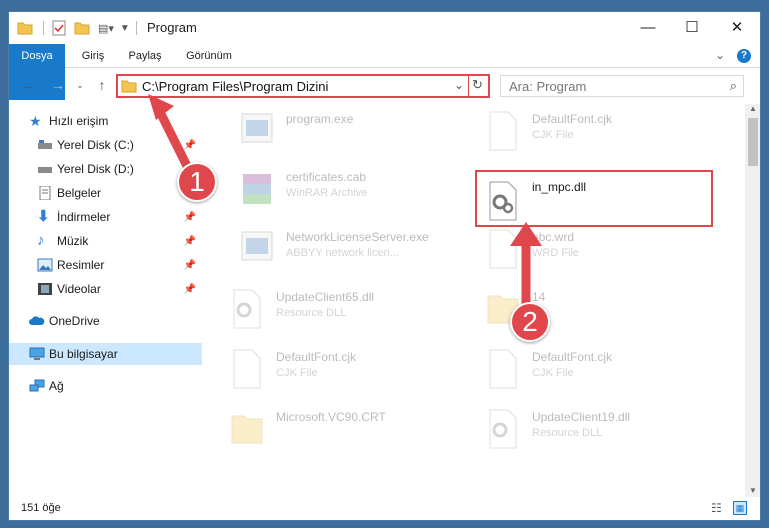 The image size is (769, 528). What do you see at coordinates (740, 508) in the screenshot?
I see `large-icons-view-icon: ▦` at bounding box center [740, 508].